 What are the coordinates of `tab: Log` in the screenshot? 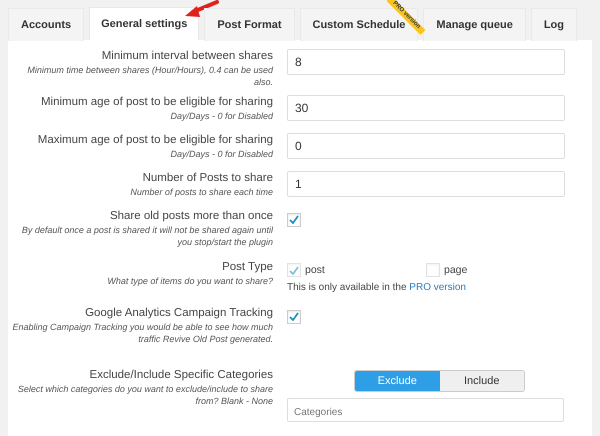 It's located at (553, 24).